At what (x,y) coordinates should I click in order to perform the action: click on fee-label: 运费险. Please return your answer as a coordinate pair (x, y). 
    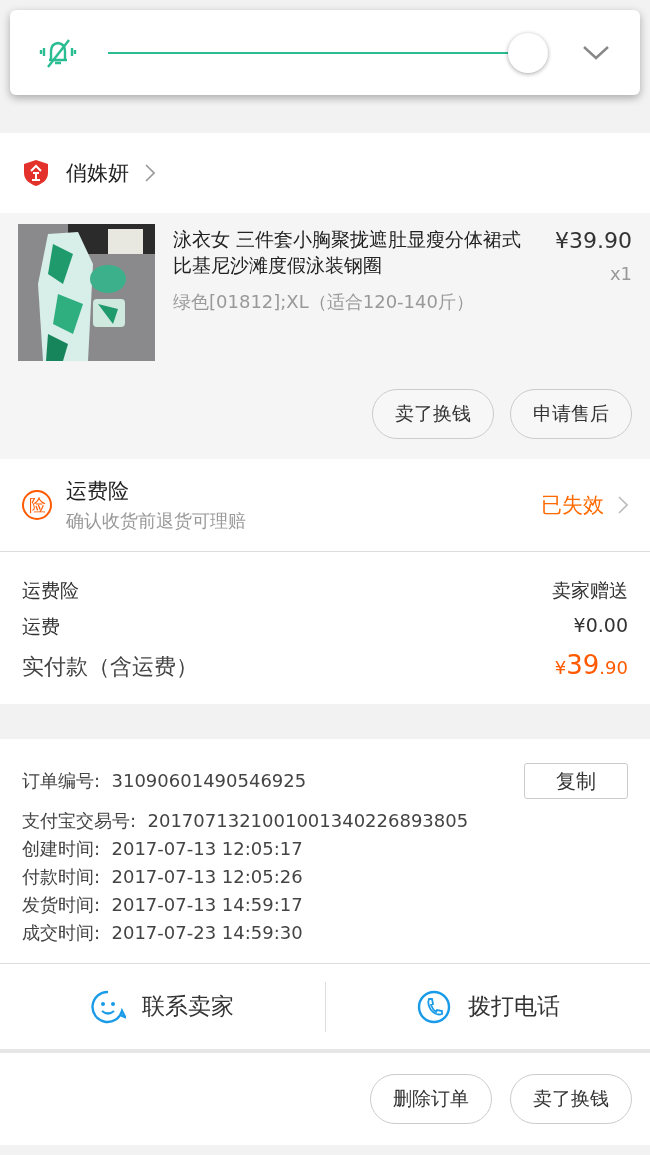
    Looking at the image, I should click on (50, 590).